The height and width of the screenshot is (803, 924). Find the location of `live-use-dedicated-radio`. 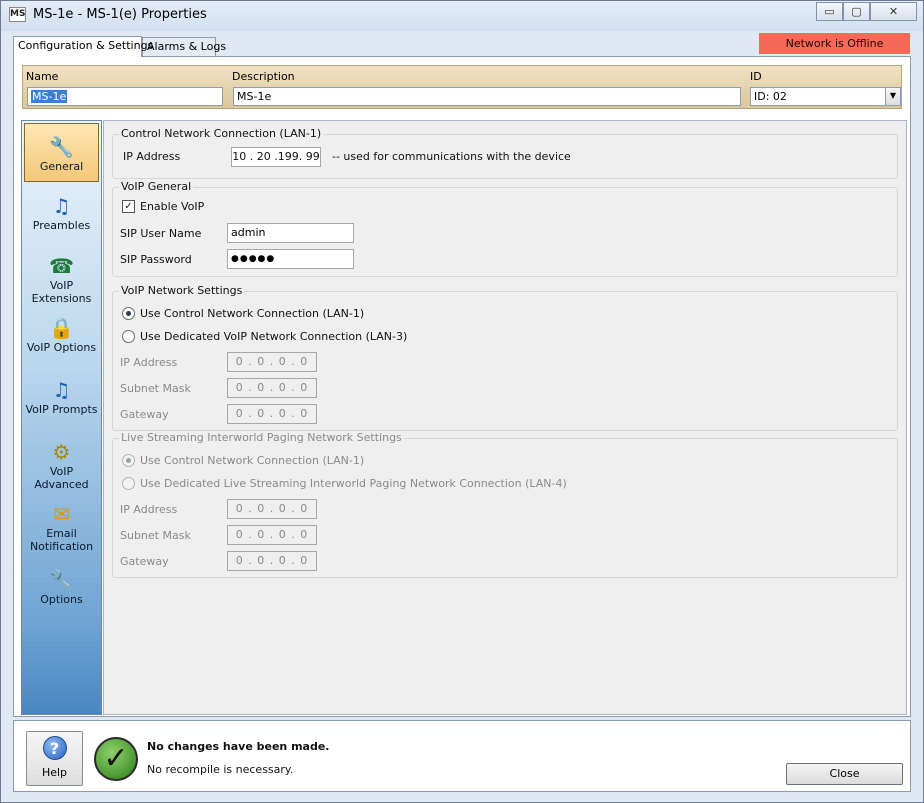

live-use-dedicated-radio is located at coordinates (128, 483).